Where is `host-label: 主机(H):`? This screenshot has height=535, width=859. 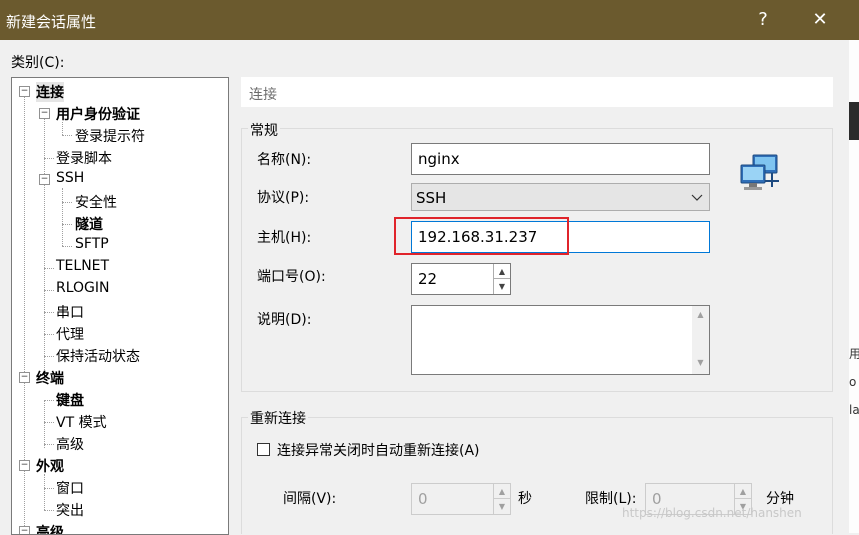 host-label: 主机(H): is located at coordinates (284, 238).